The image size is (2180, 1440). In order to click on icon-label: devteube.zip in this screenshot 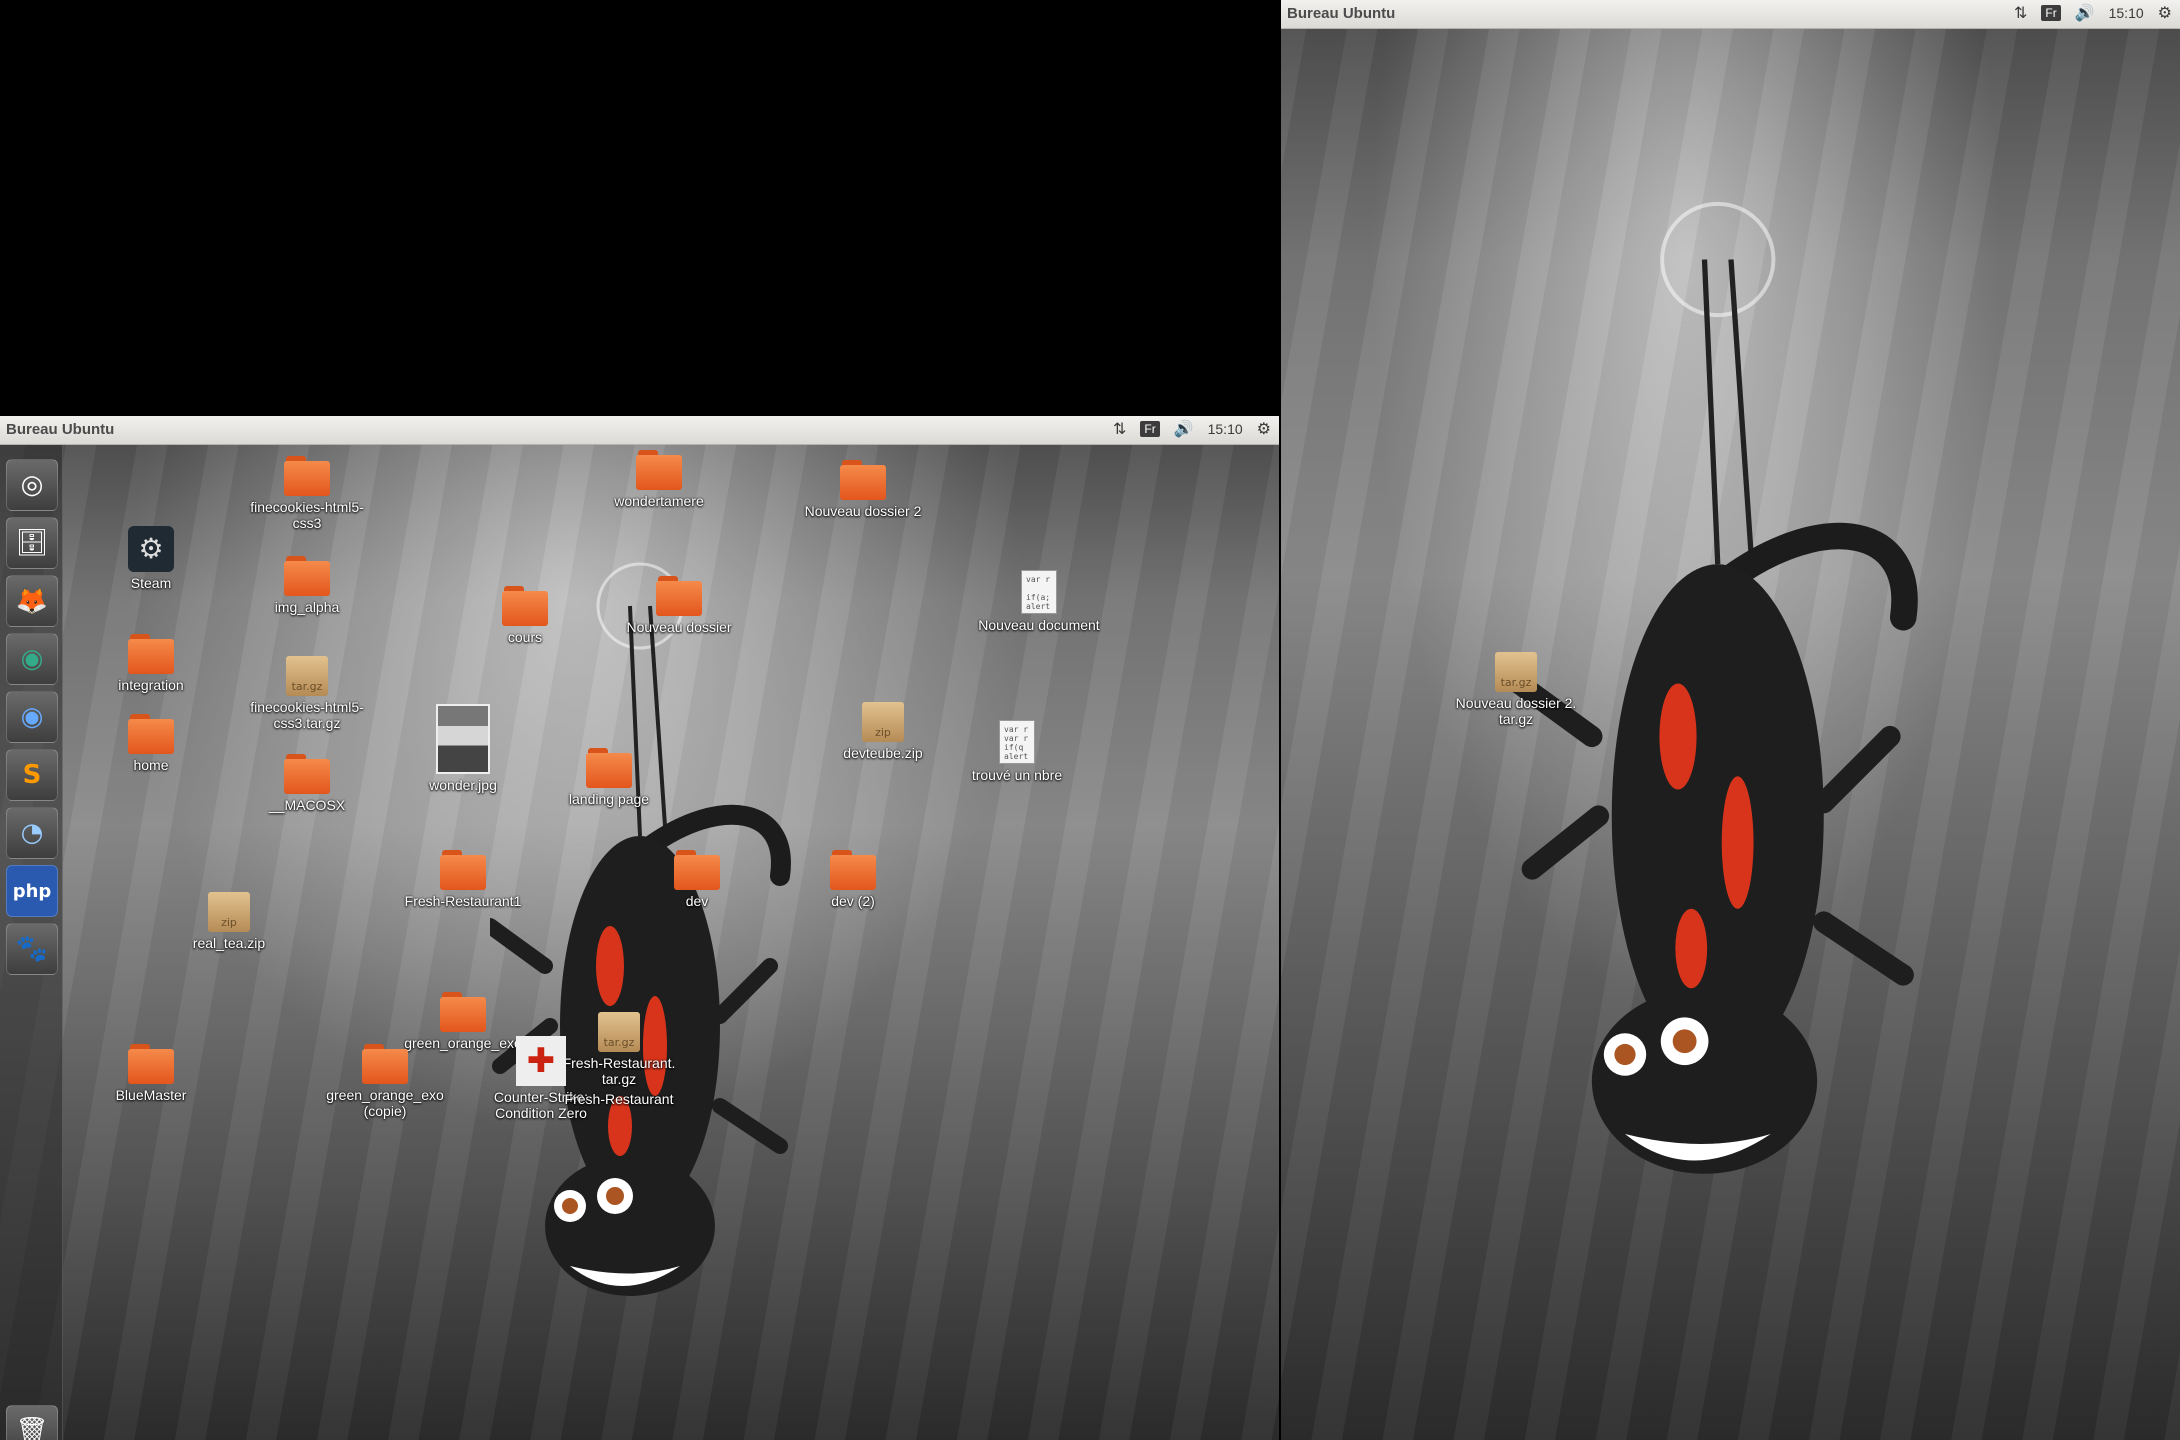, I will do `click(883, 753)`.